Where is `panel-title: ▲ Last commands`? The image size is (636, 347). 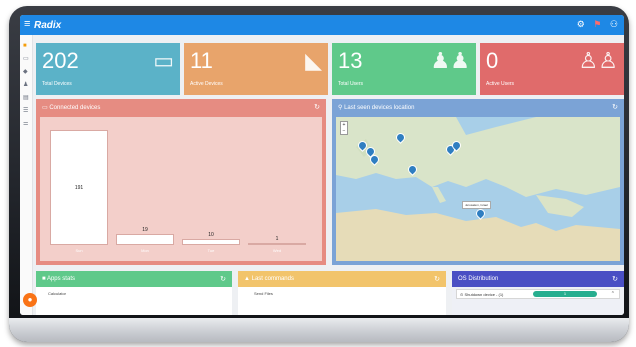 panel-title: ▲ Last commands is located at coordinates (269, 279).